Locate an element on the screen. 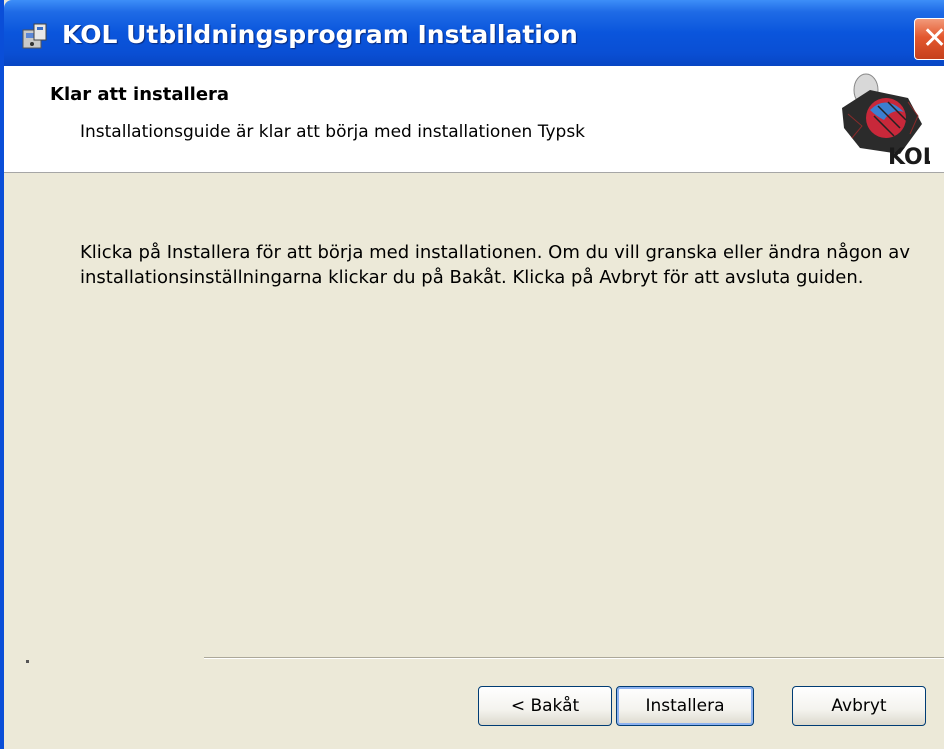 Image resolution: width=944 pixels, height=749 pixels. installer-icon is located at coordinates (34, 36).